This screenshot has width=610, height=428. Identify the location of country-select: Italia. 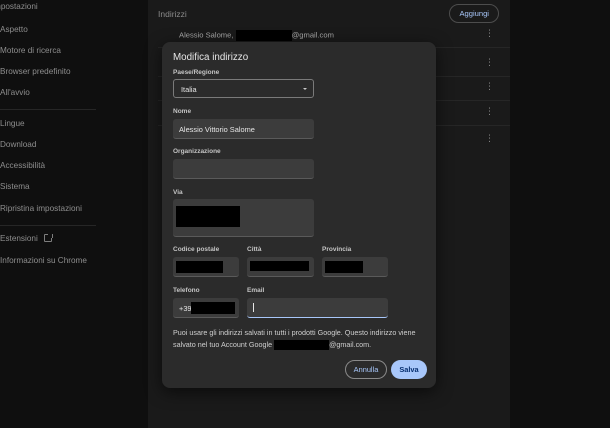
(243, 88).